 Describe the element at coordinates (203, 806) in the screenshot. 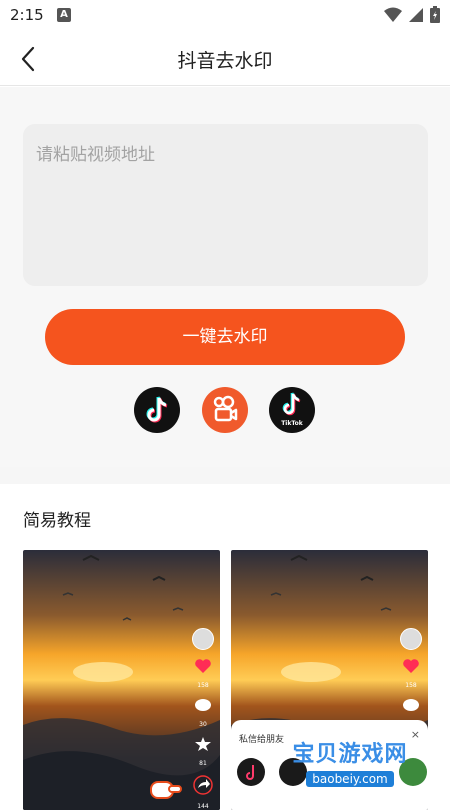

I see `share-count: 144` at that location.